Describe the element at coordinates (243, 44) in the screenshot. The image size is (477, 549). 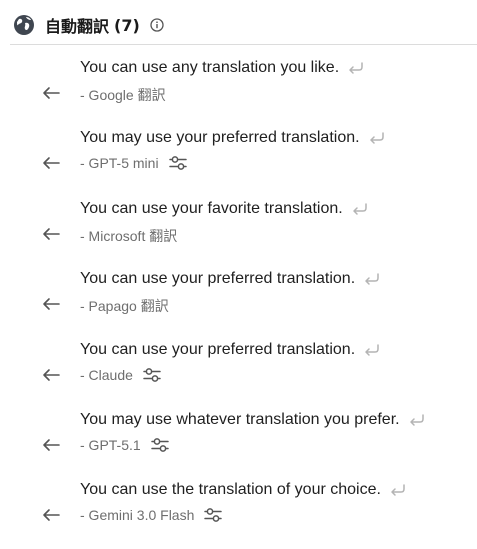
I see `header-divider` at that location.